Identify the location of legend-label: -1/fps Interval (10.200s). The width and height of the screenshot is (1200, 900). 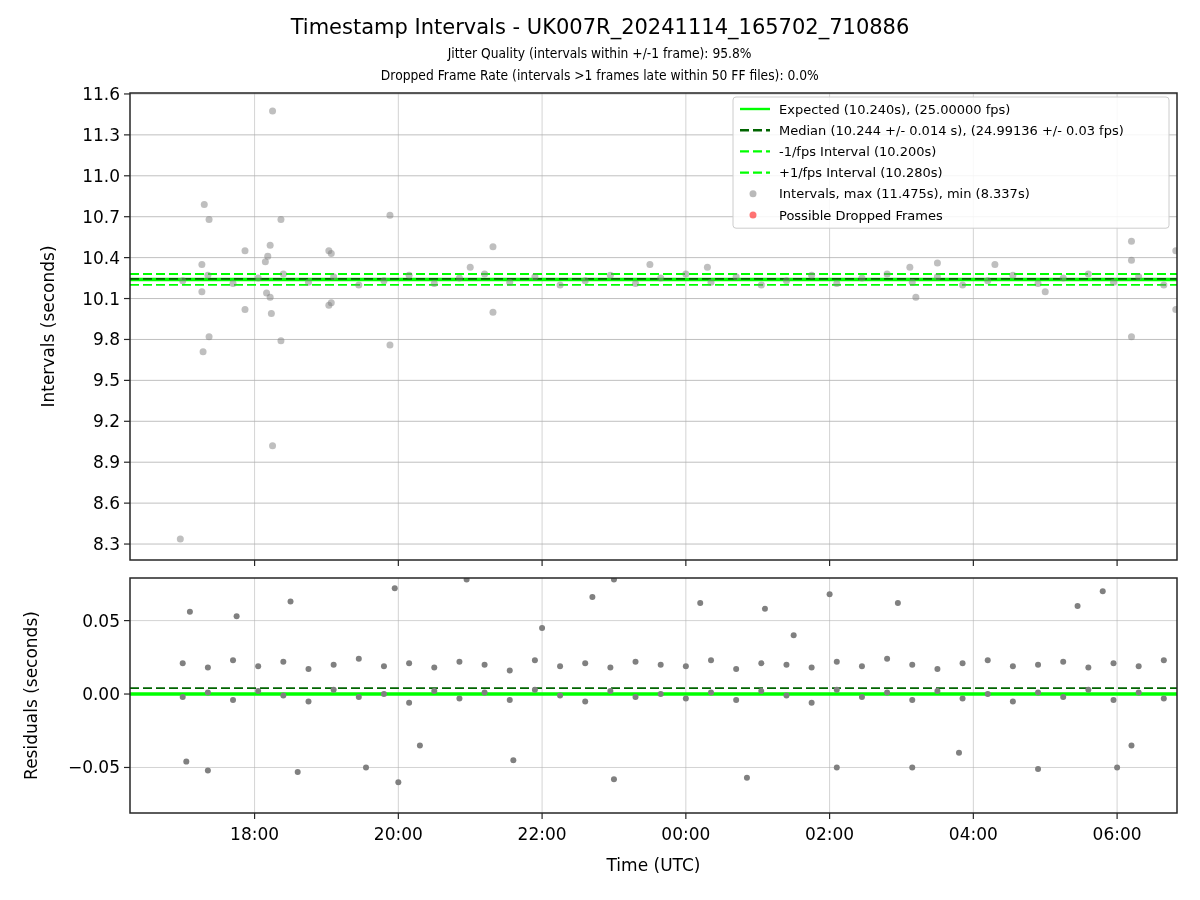
(858, 151).